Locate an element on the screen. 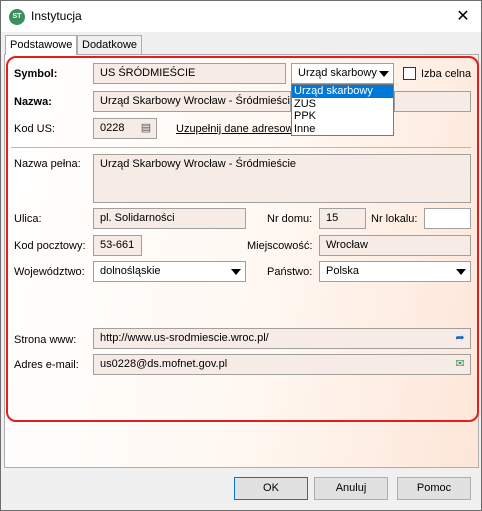 This screenshot has height=511, width=482. email-field: us0228@ds.mofnet.gov.pl is located at coordinates (282, 364).